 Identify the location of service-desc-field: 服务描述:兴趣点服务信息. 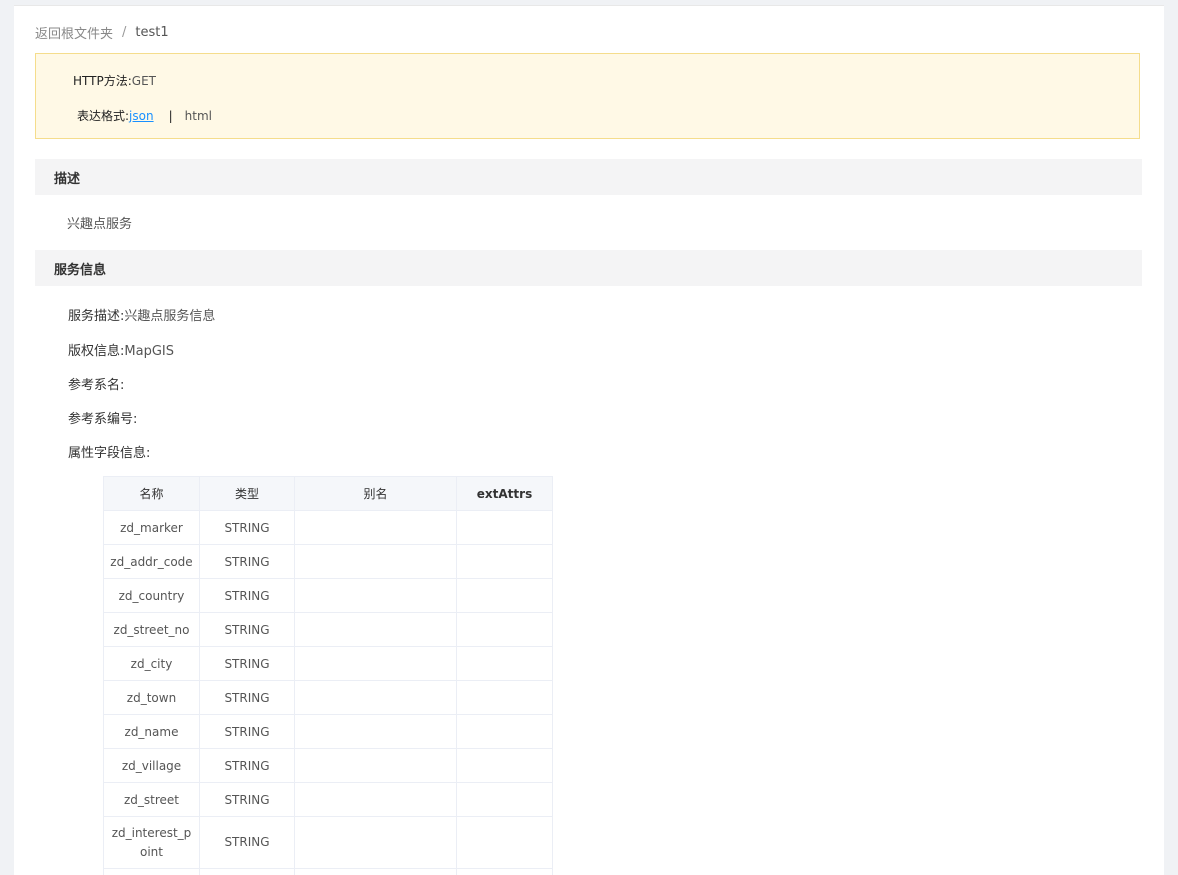
(141, 314).